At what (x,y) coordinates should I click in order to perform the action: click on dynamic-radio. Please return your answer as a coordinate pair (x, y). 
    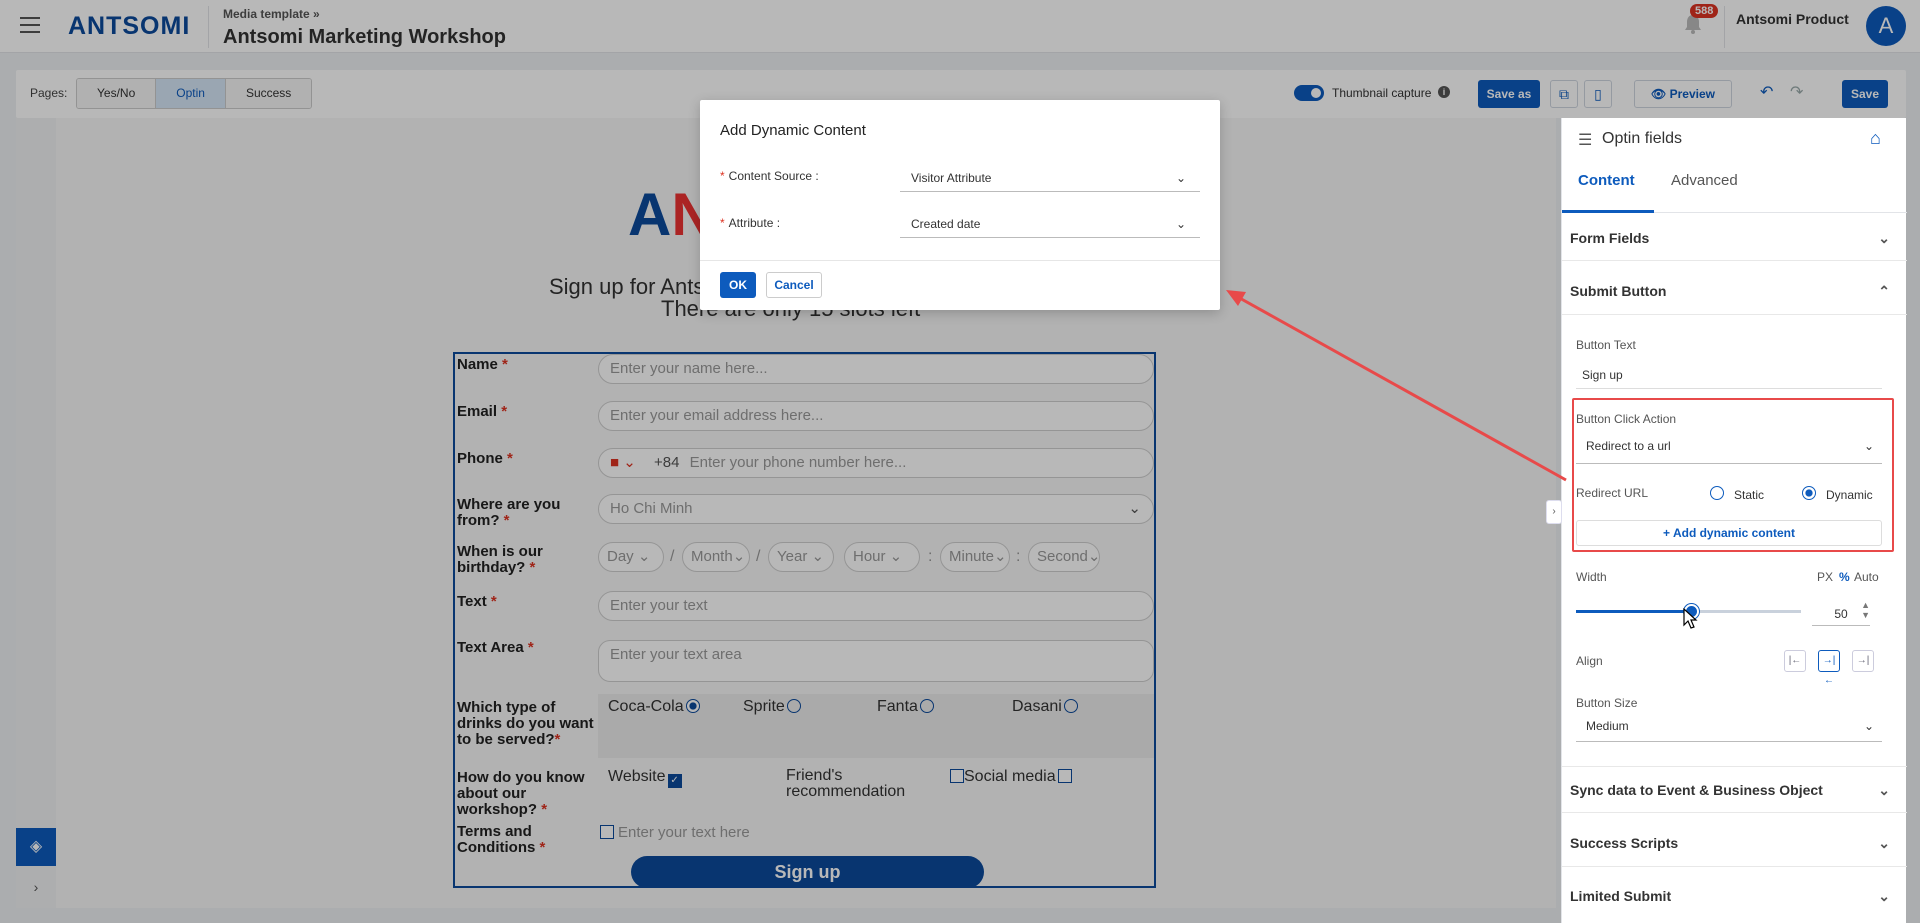
    Looking at the image, I should click on (1809, 493).